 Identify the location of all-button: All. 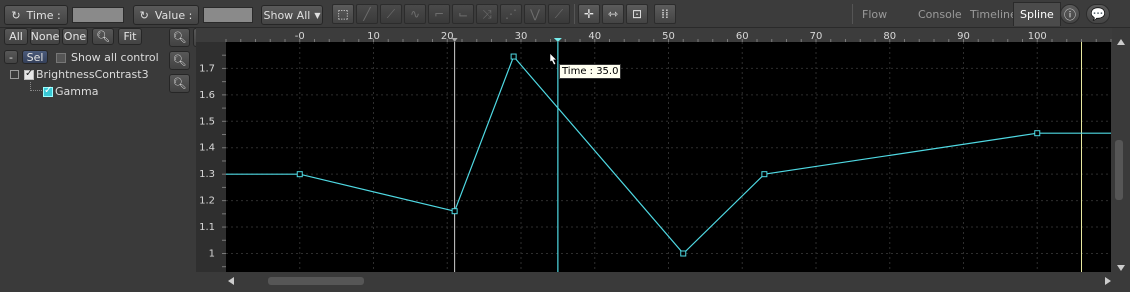
(16, 36).